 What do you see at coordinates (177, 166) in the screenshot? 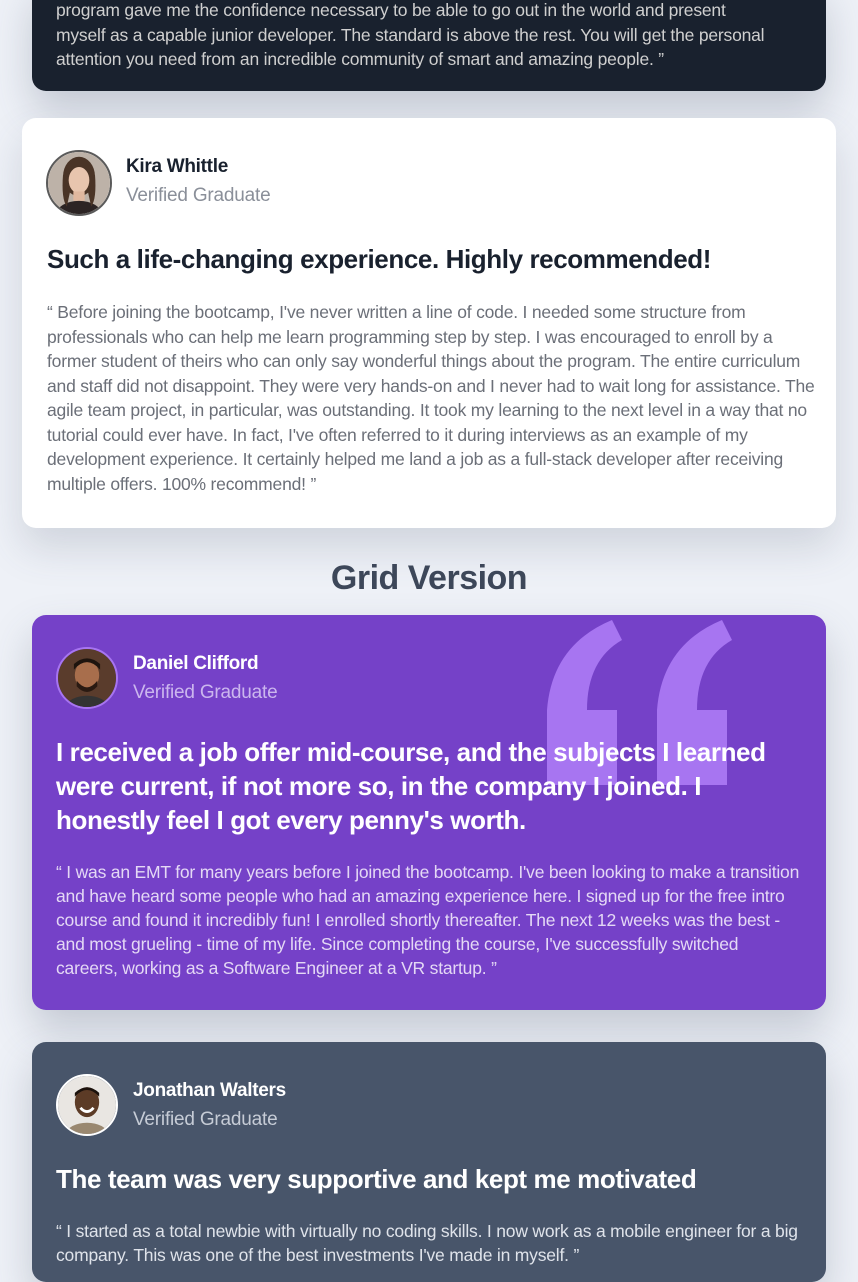
I see `author-name: Kira Whittle` at bounding box center [177, 166].